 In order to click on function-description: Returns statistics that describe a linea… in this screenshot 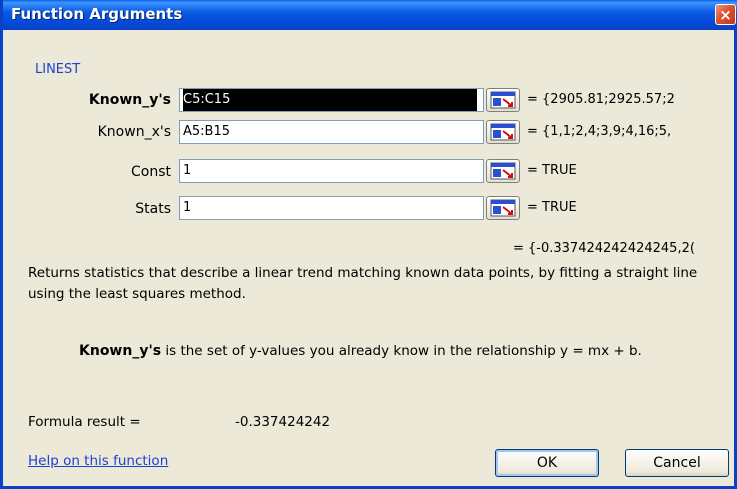, I will do `click(363, 283)`.